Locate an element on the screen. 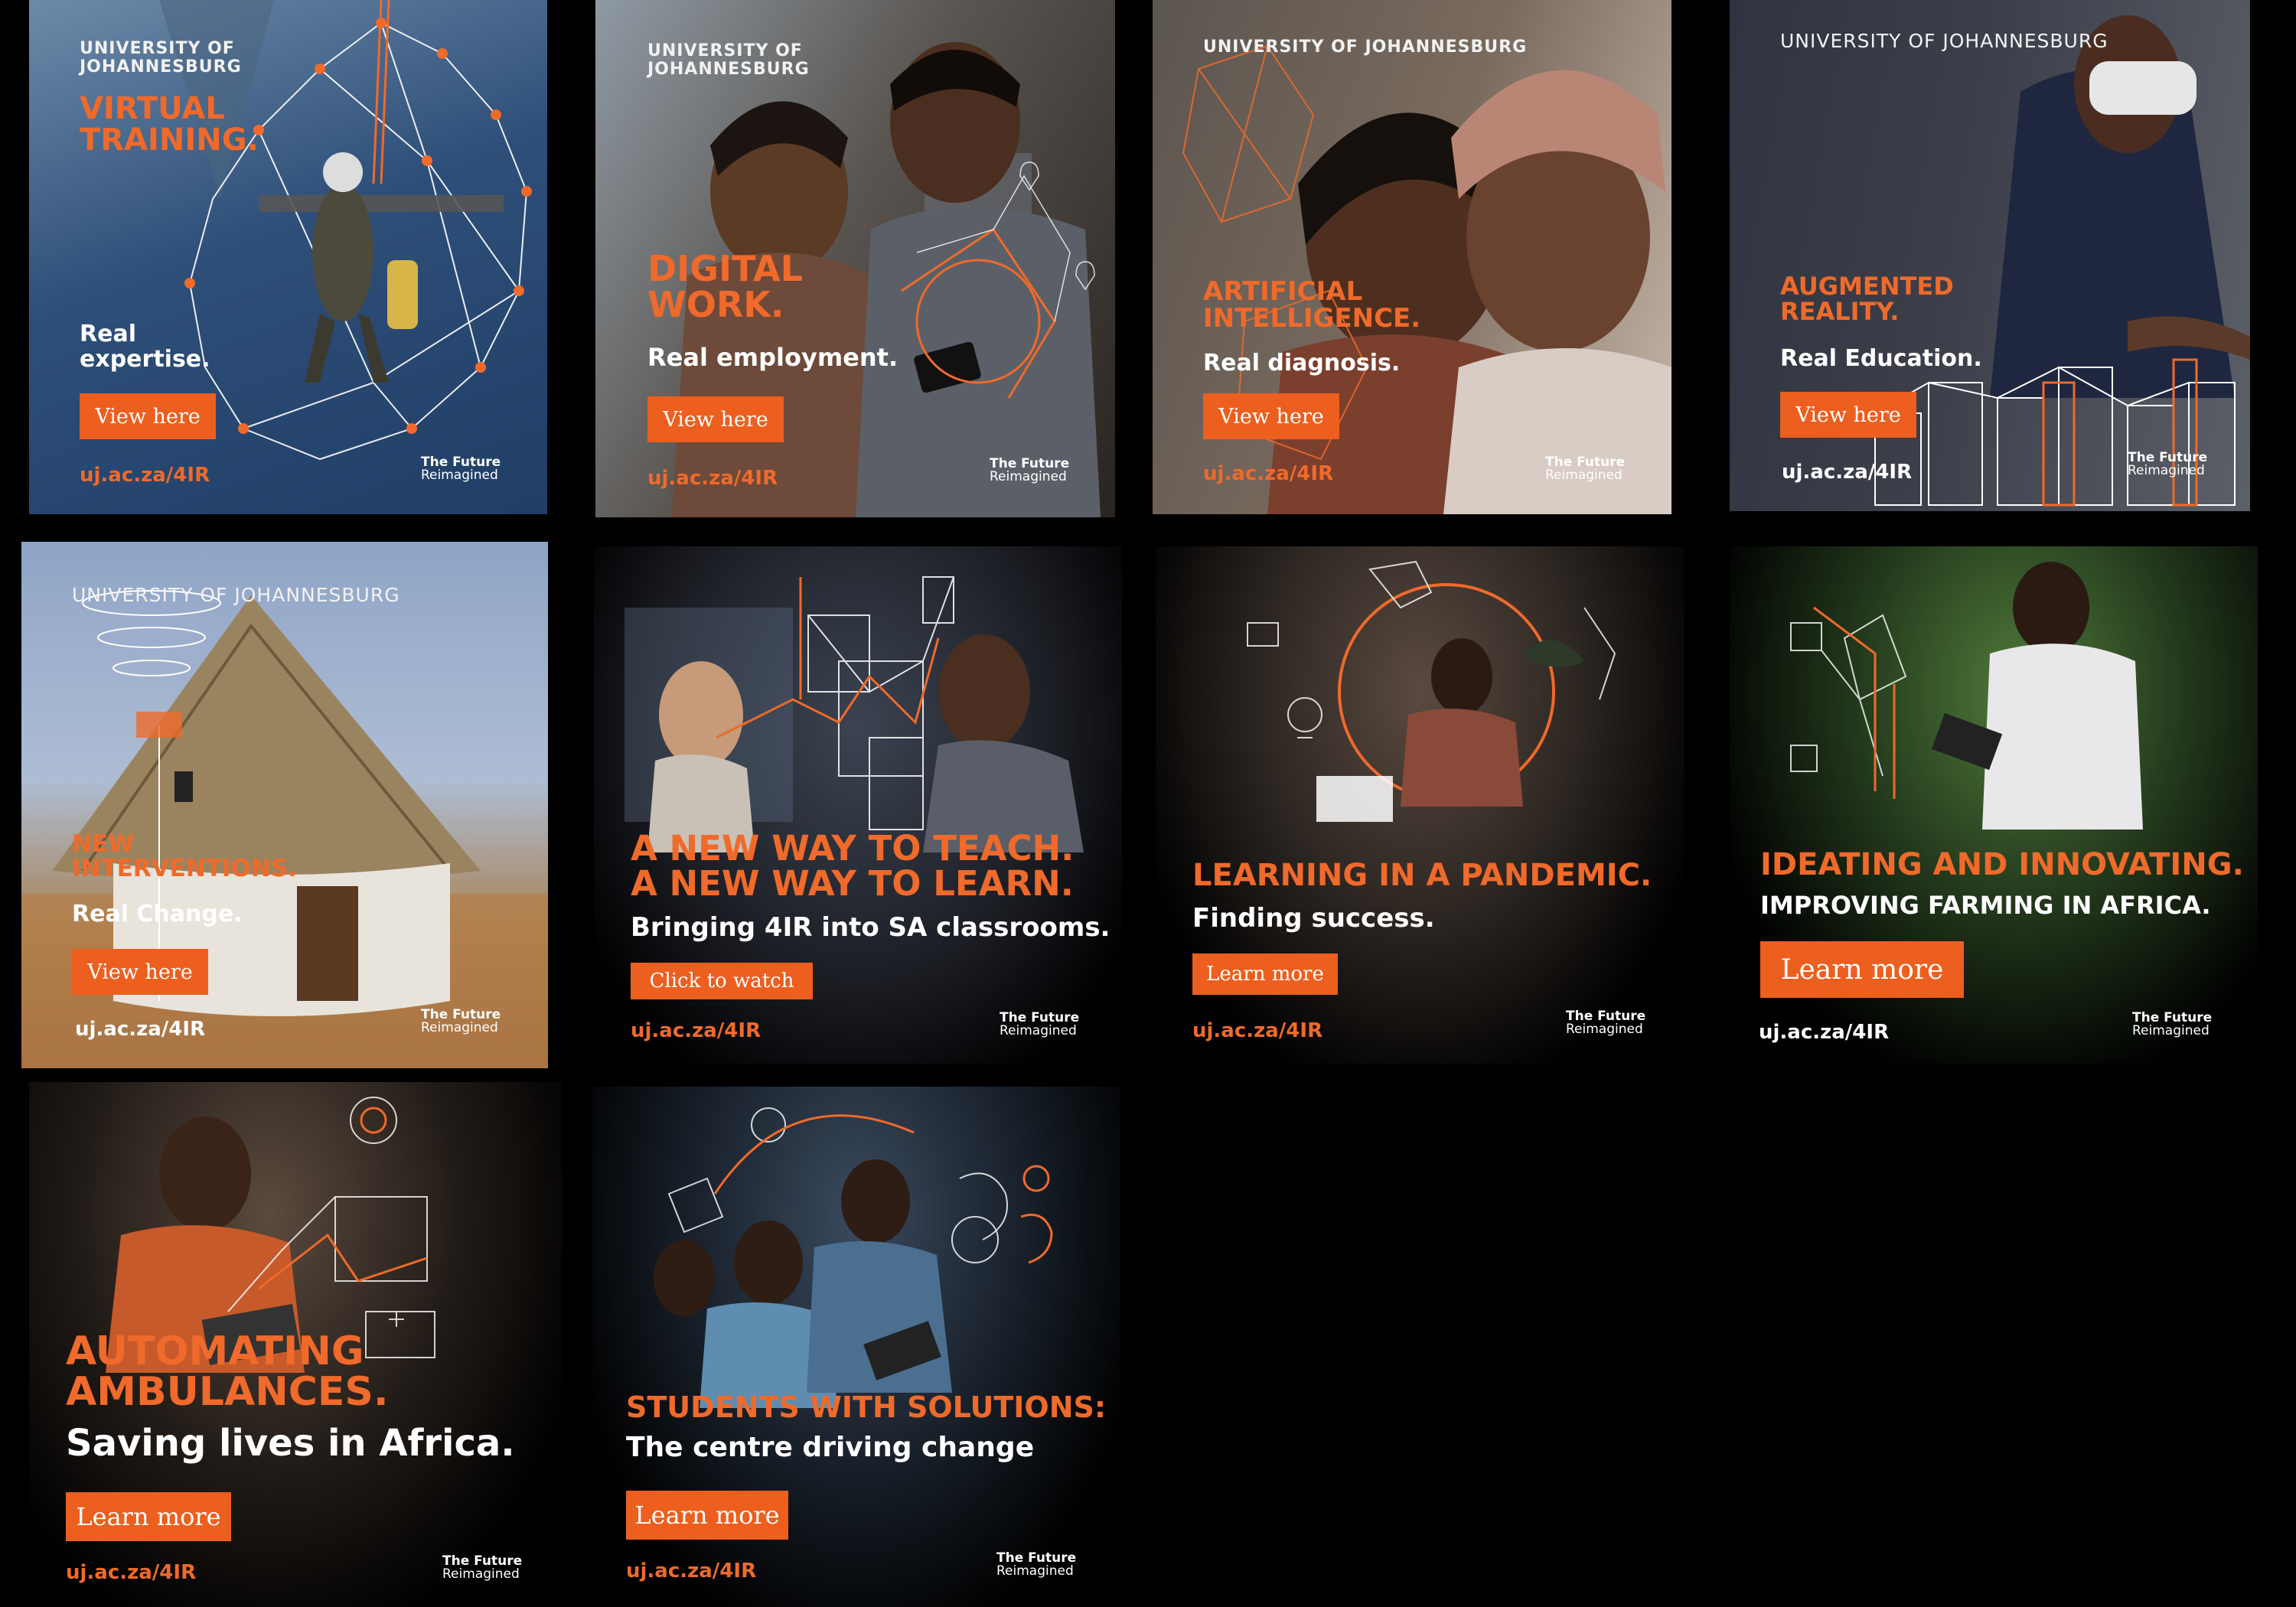 The width and height of the screenshot is (2296, 1607). subline: Real expertise. is located at coordinates (145, 347).